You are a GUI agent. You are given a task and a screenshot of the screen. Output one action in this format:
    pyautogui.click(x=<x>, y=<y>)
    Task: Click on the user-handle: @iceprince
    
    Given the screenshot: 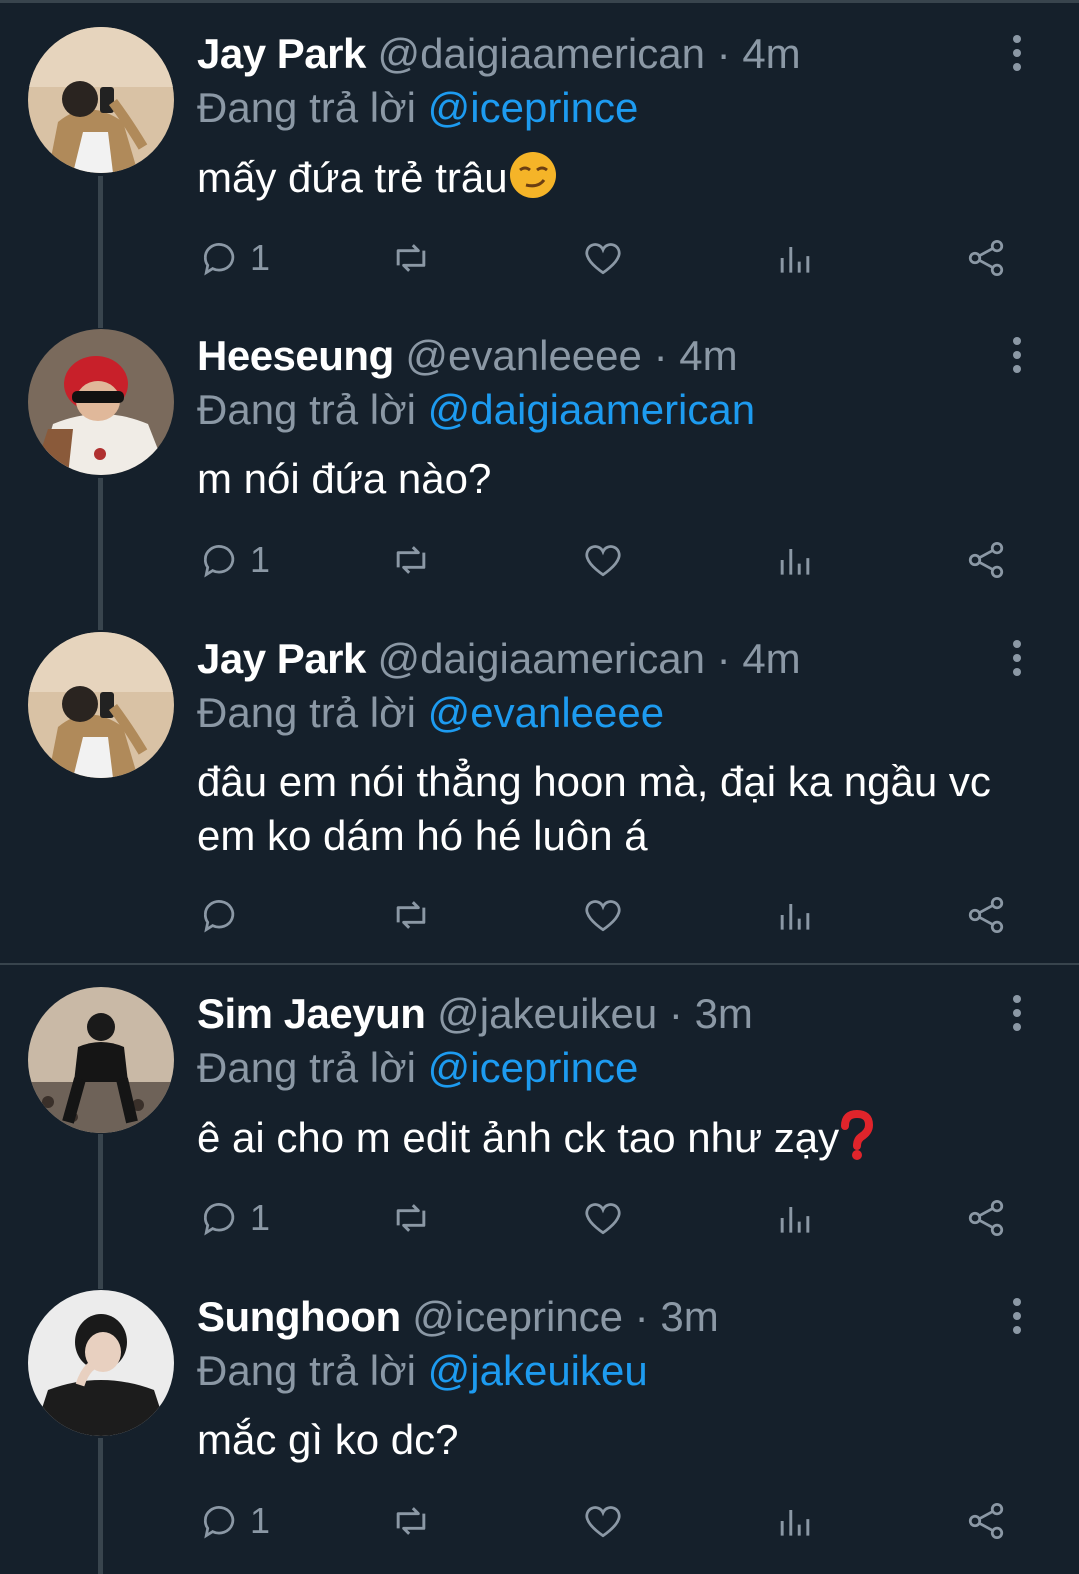 What is the action you would take?
    pyautogui.click(x=517, y=1316)
    